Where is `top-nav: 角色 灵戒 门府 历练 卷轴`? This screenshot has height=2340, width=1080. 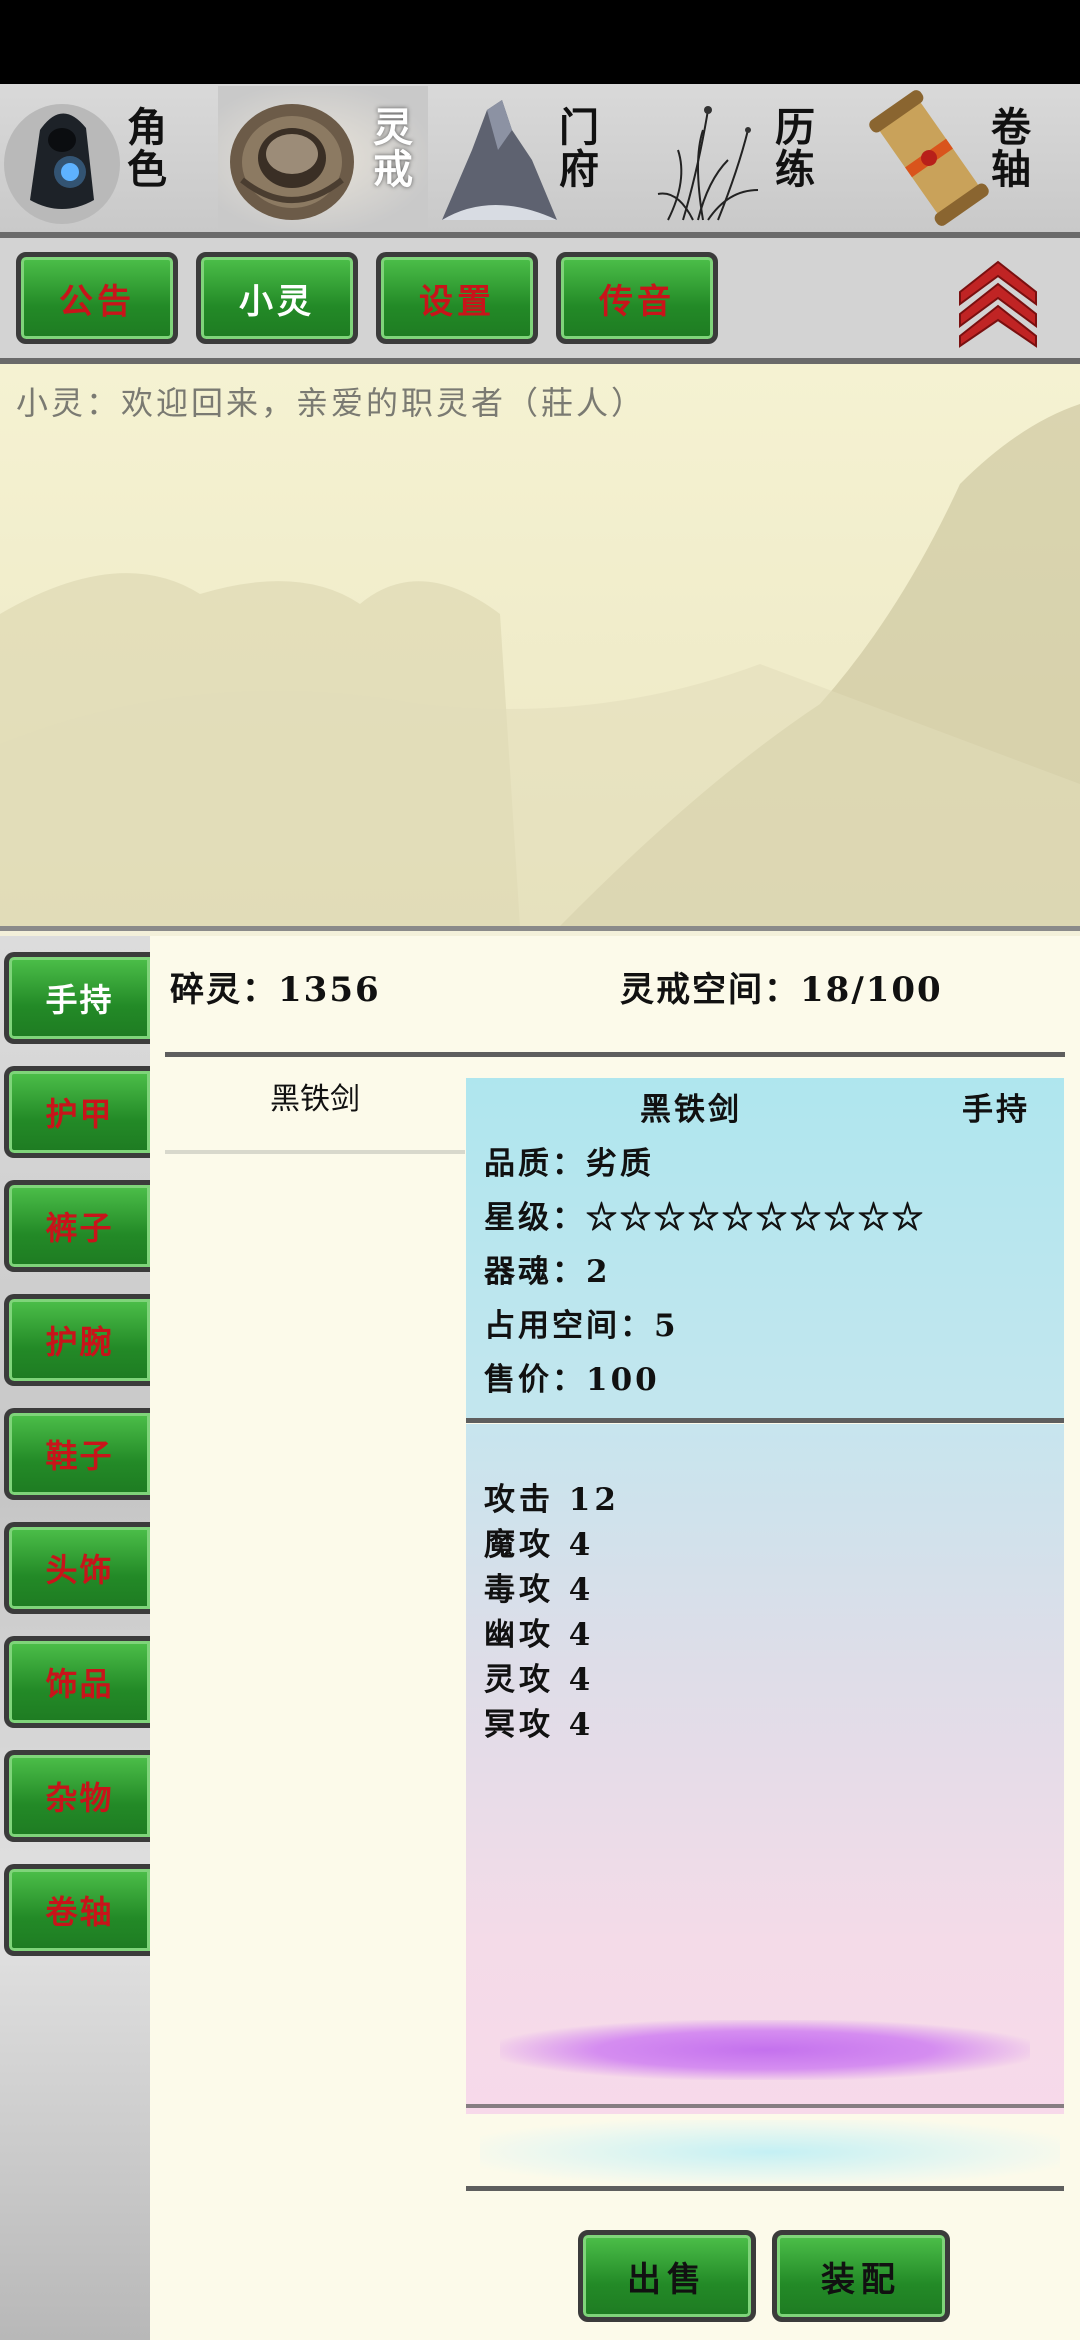
top-nav: 角色 灵戒 门府 历练 卷轴 is located at coordinates (540, 158).